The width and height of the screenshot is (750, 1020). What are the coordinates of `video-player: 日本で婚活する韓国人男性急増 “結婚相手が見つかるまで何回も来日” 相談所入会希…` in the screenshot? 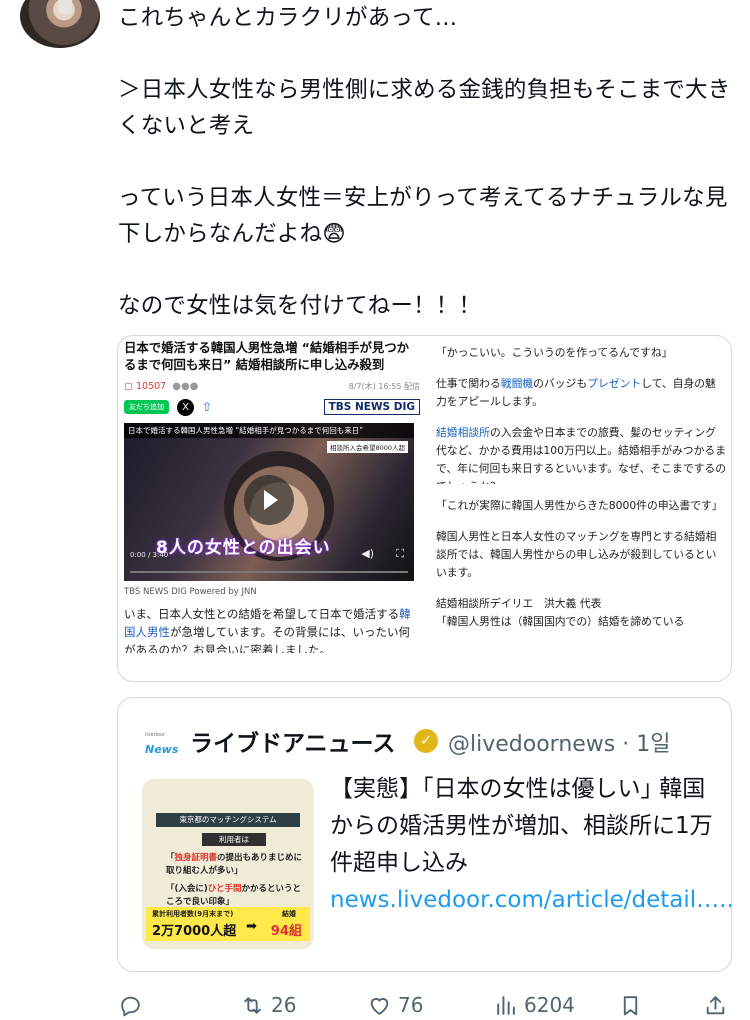 It's located at (269, 502).